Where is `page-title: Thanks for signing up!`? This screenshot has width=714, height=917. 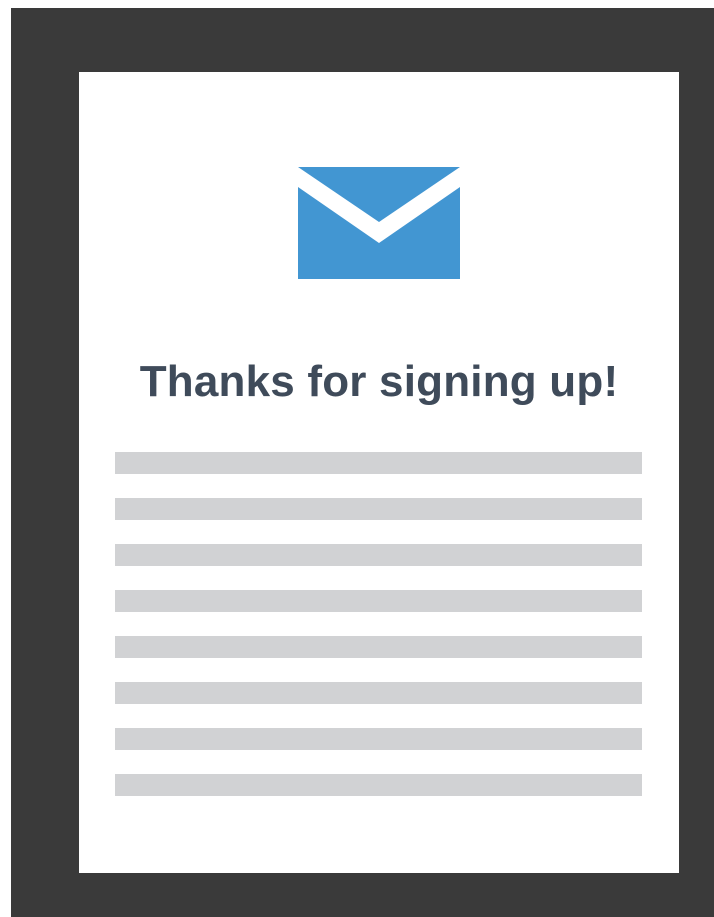
page-title: Thanks for signing up! is located at coordinates (379, 381).